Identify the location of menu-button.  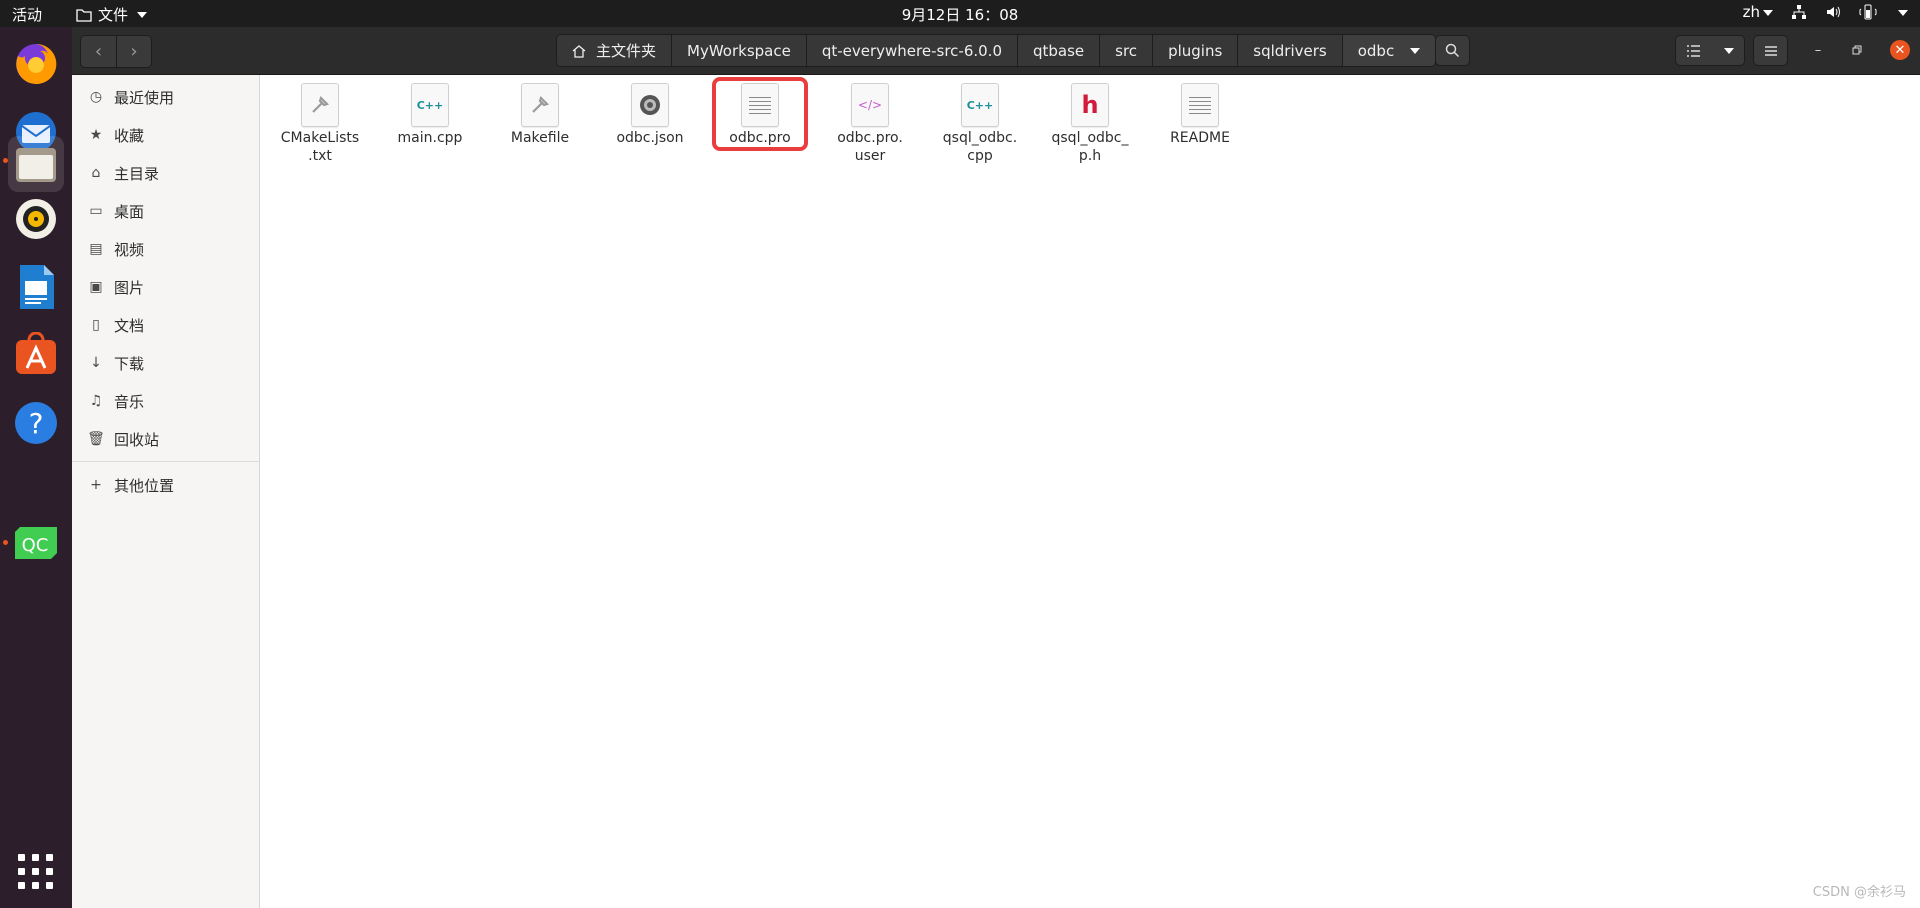
(1770, 50).